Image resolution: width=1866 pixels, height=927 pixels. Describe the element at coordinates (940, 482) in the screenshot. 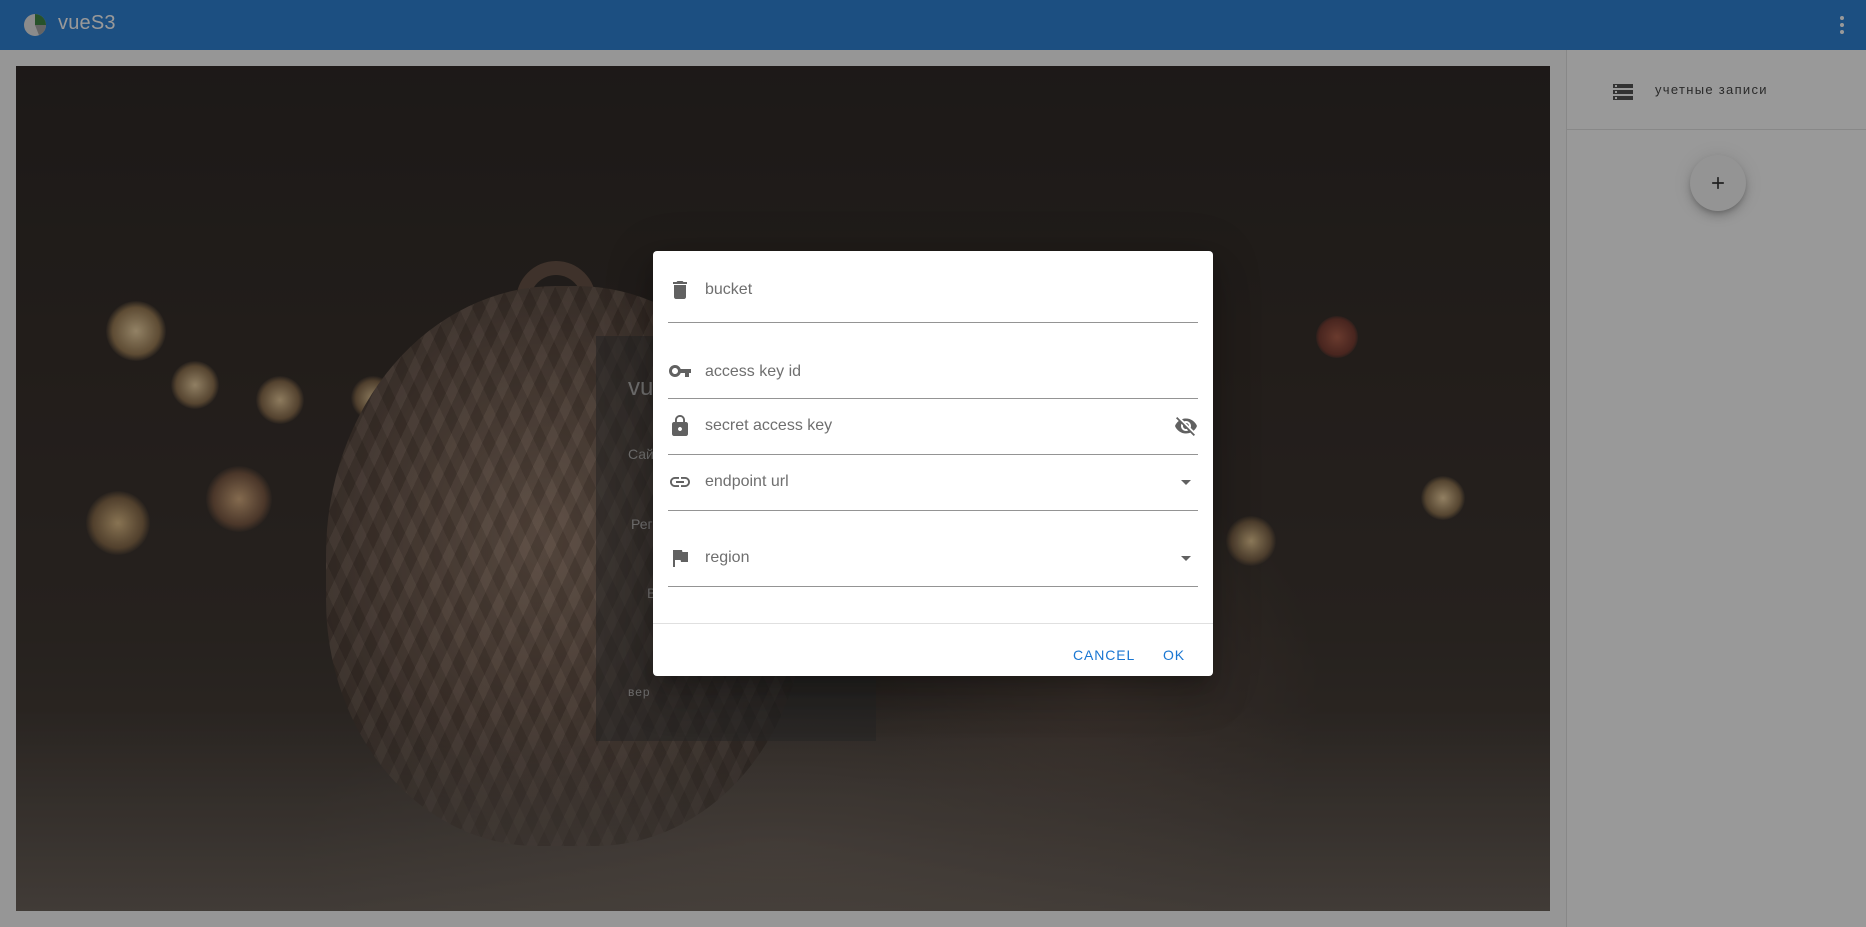

I see `endpoint-url-input` at that location.